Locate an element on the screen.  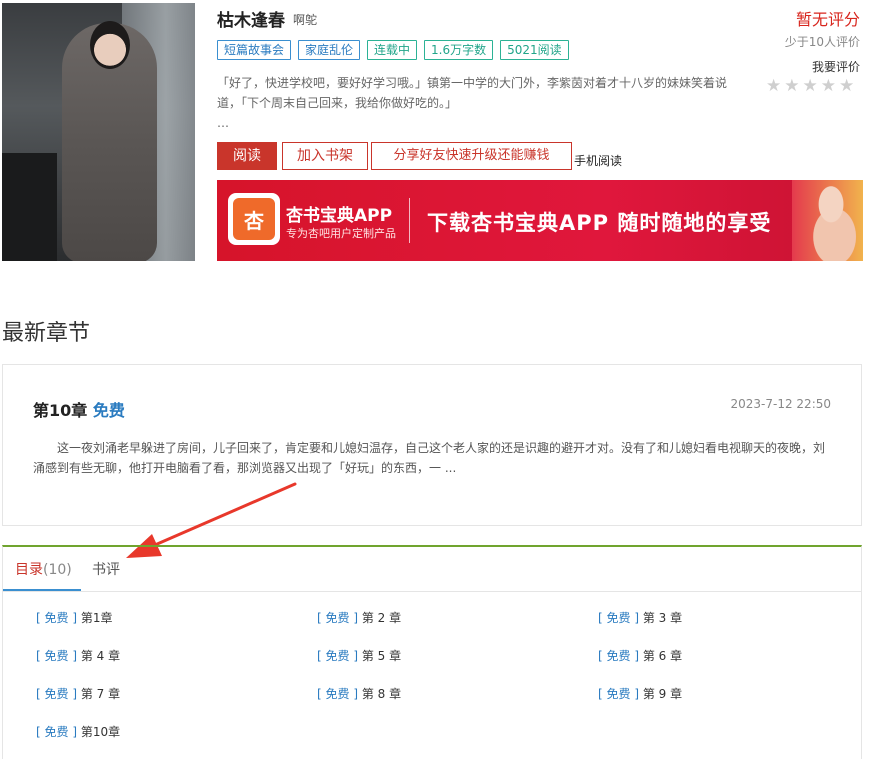
chapter-item: [ 免费 ] 第10章 is located at coordinates (78, 731).